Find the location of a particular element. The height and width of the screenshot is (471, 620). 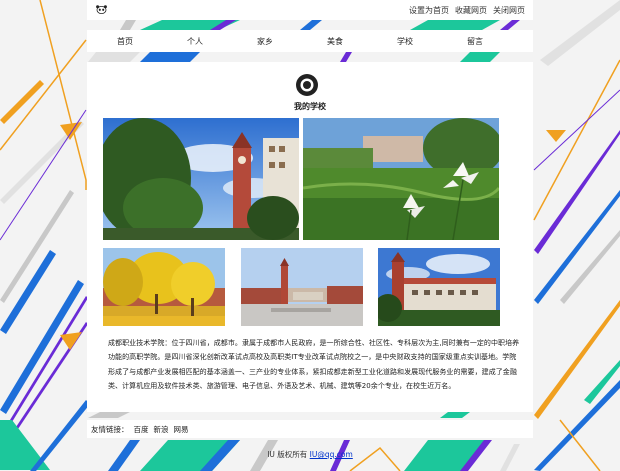

top-links: 设置为首页 收藏网页 关闭网页 is located at coordinates (467, 10).